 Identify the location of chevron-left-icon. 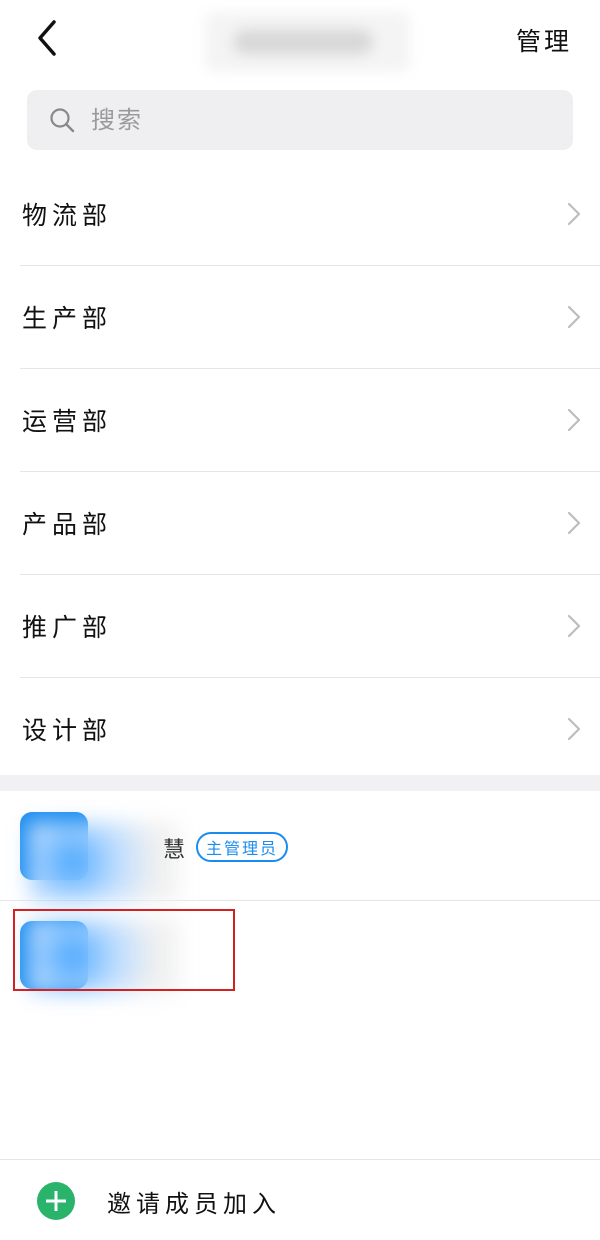
(47, 38).